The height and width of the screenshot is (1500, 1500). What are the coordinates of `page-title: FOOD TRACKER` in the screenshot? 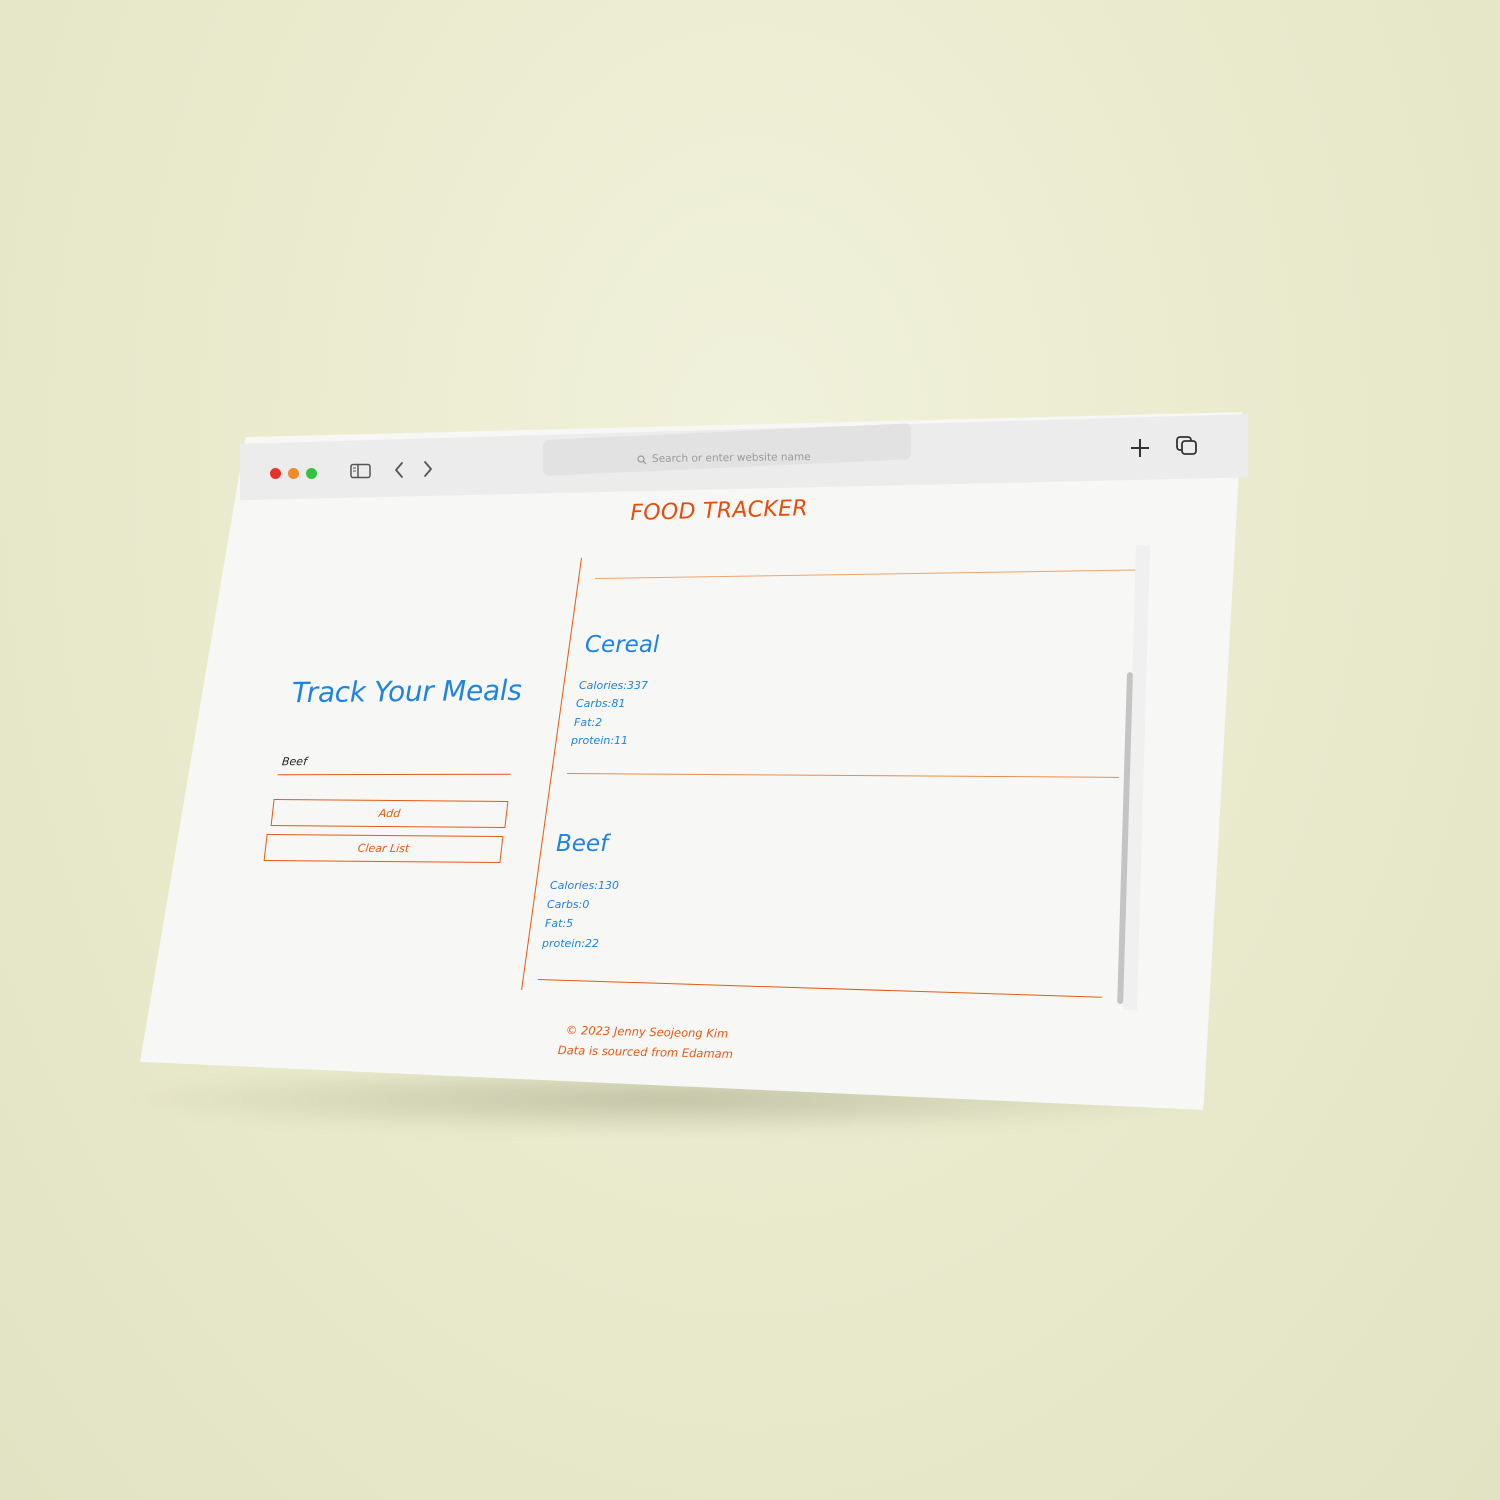 It's located at (719, 511).